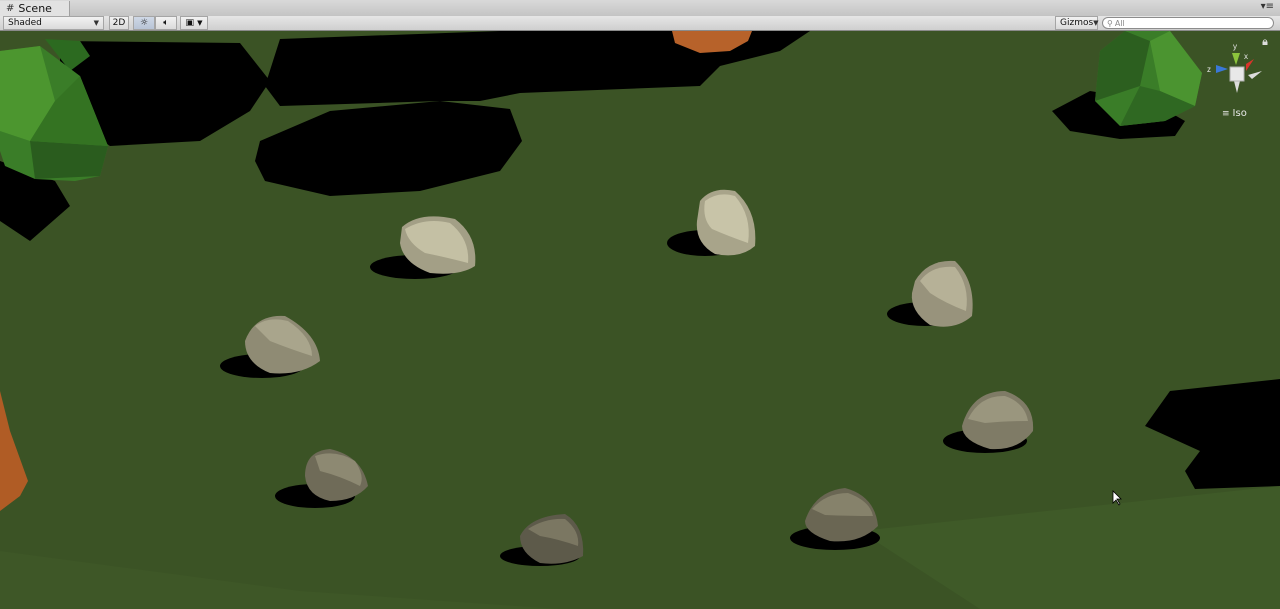 This screenshot has width=1280, height=609. Describe the element at coordinates (1246, 56) in the screenshot. I see `gizmo-x-label: x` at that location.